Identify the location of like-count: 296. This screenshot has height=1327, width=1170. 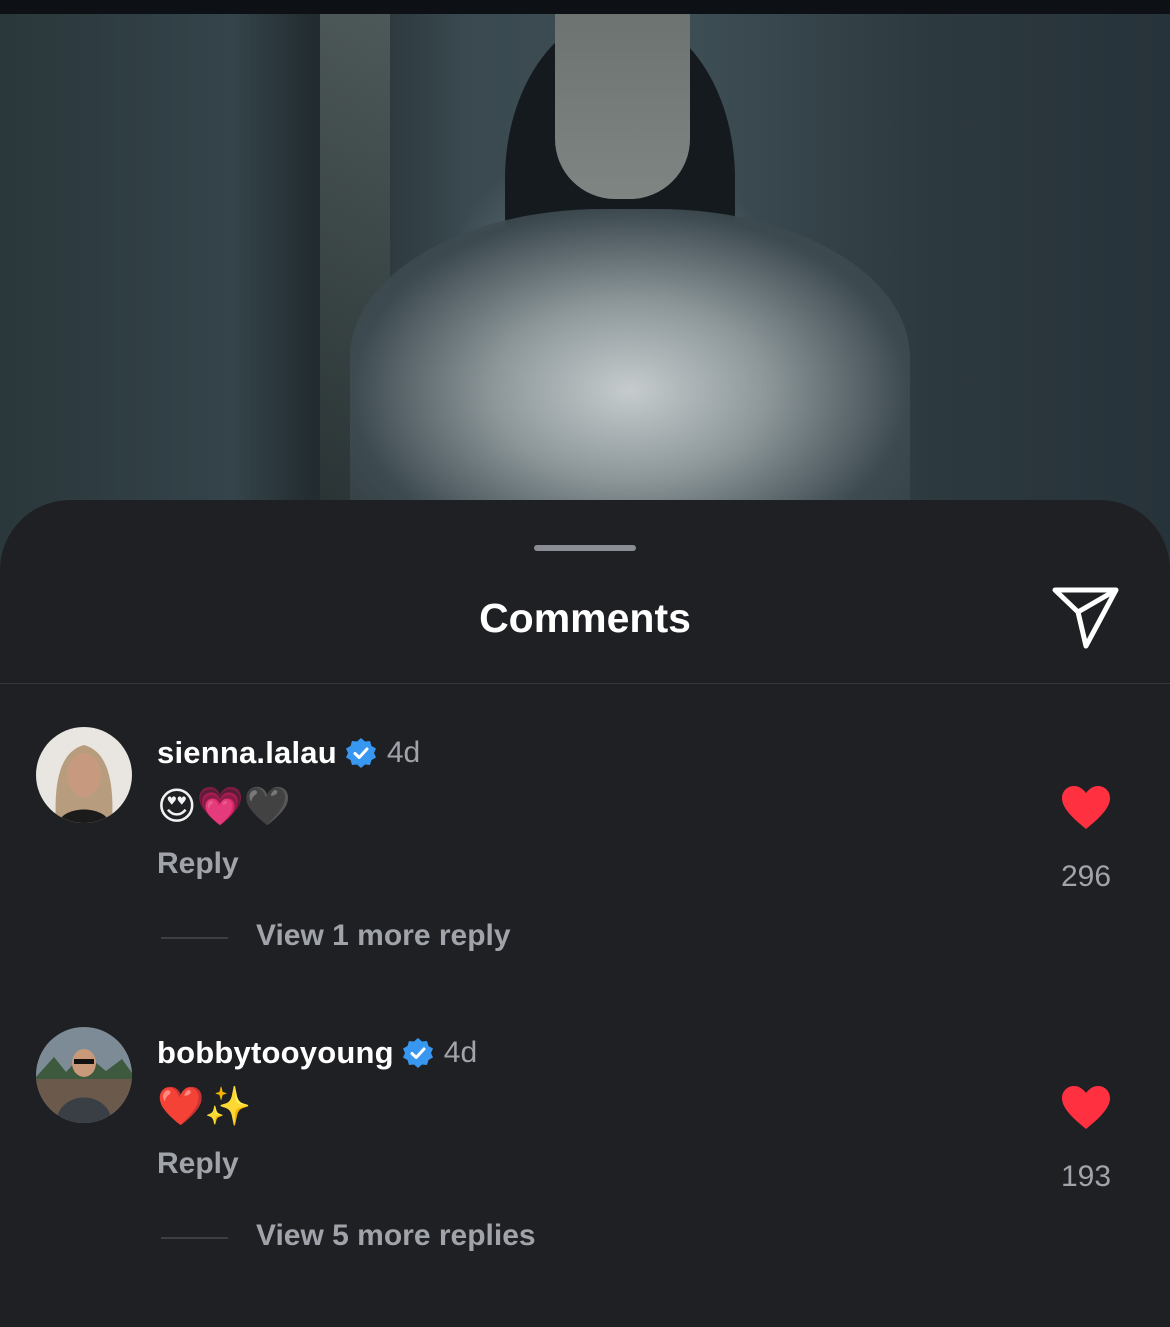
(1086, 876).